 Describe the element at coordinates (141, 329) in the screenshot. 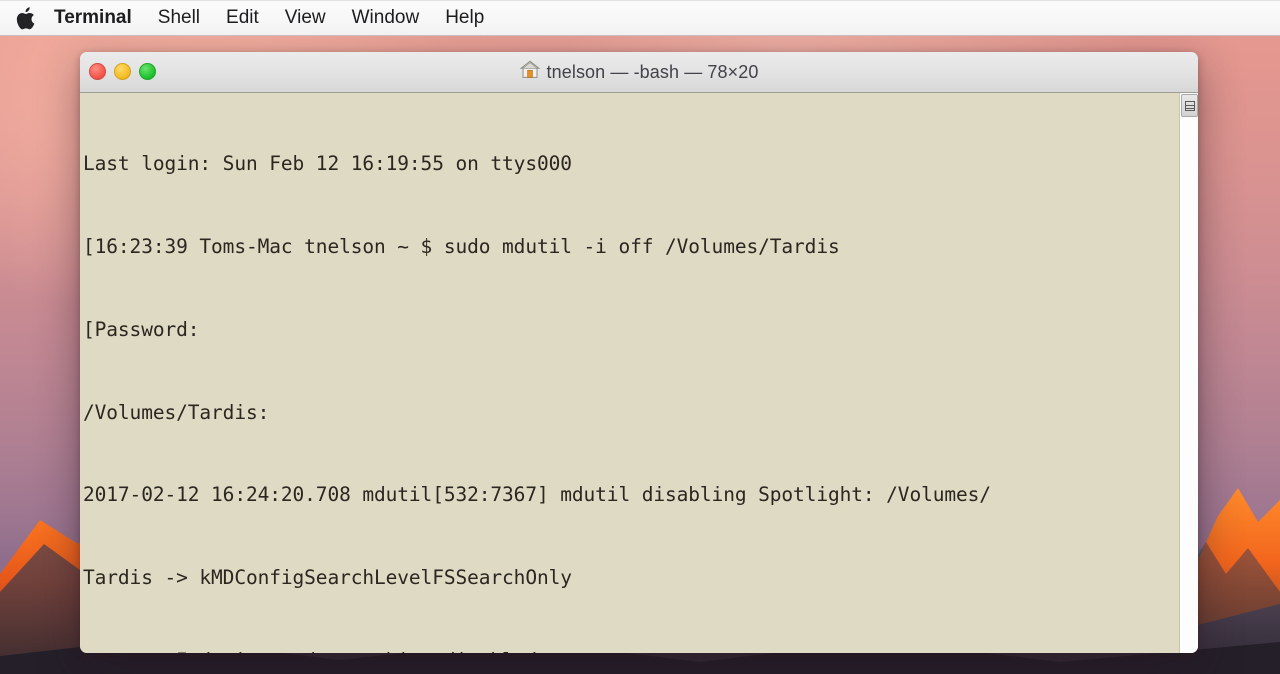

I see `terminal-line-text: [Password:` at that location.